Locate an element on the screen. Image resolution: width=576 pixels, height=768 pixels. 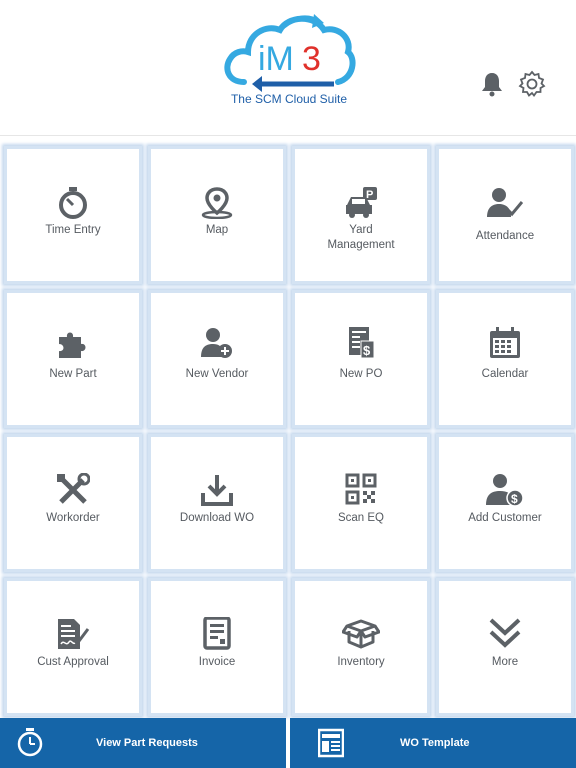
tile-label: New Vendor is located at coordinates (217, 374).